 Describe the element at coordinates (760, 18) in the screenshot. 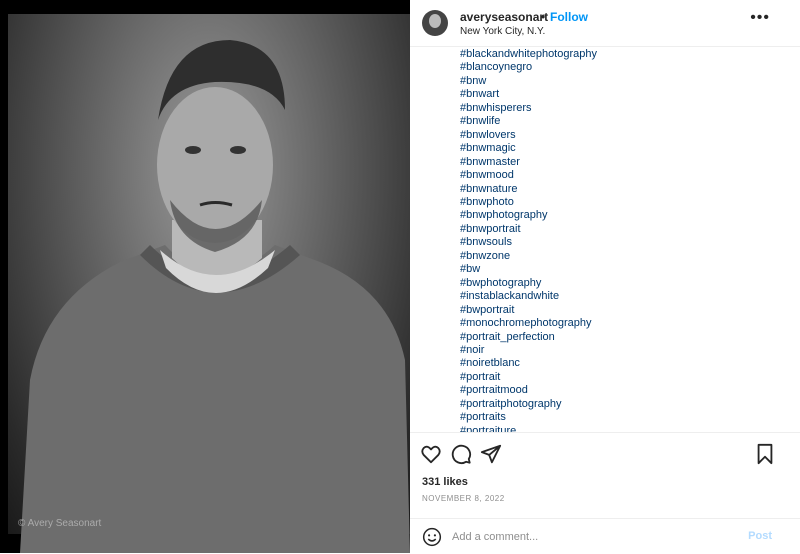

I see `more-options-icon: •••` at that location.